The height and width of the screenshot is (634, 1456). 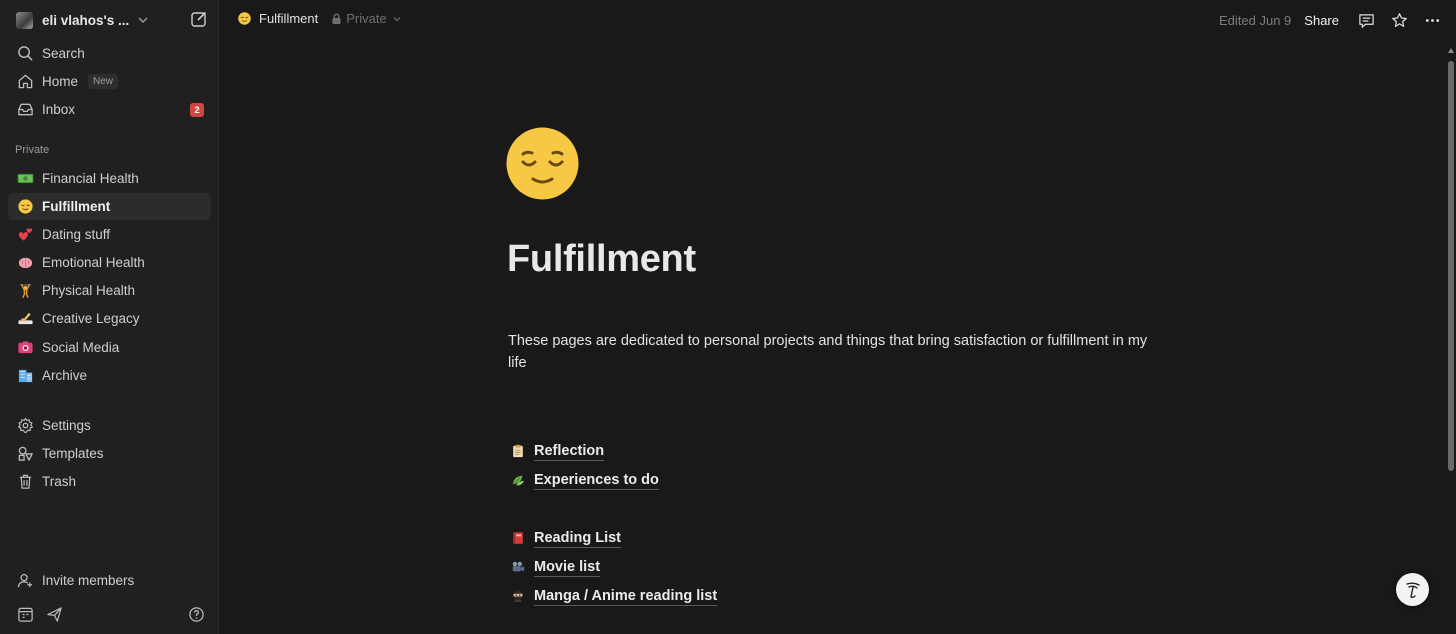 I want to click on page-link-manga-anime-reading-list: Manga / Anime reading list, so click(x=614, y=596).